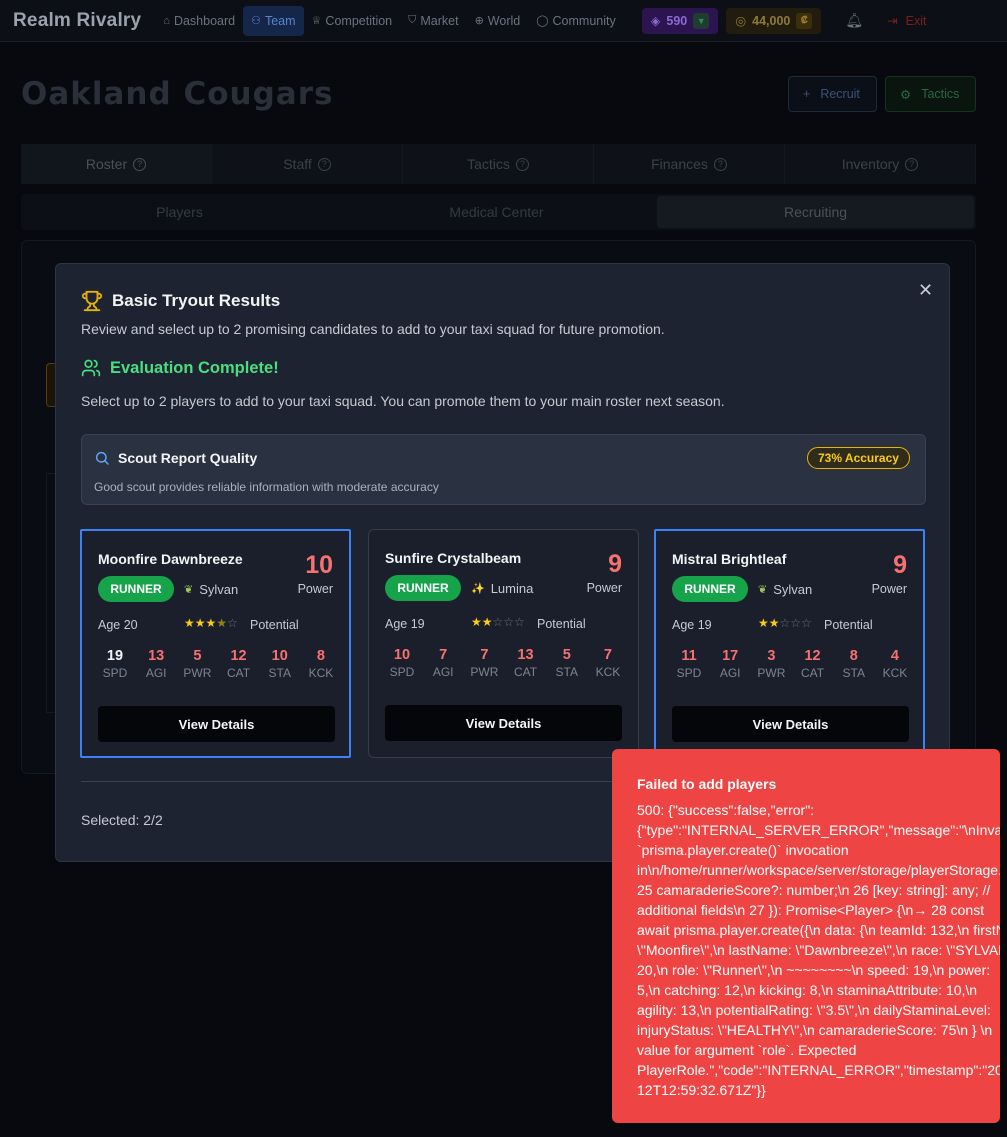  Describe the element at coordinates (116, 164) in the screenshot. I see `tab-roster: Roster?` at that location.